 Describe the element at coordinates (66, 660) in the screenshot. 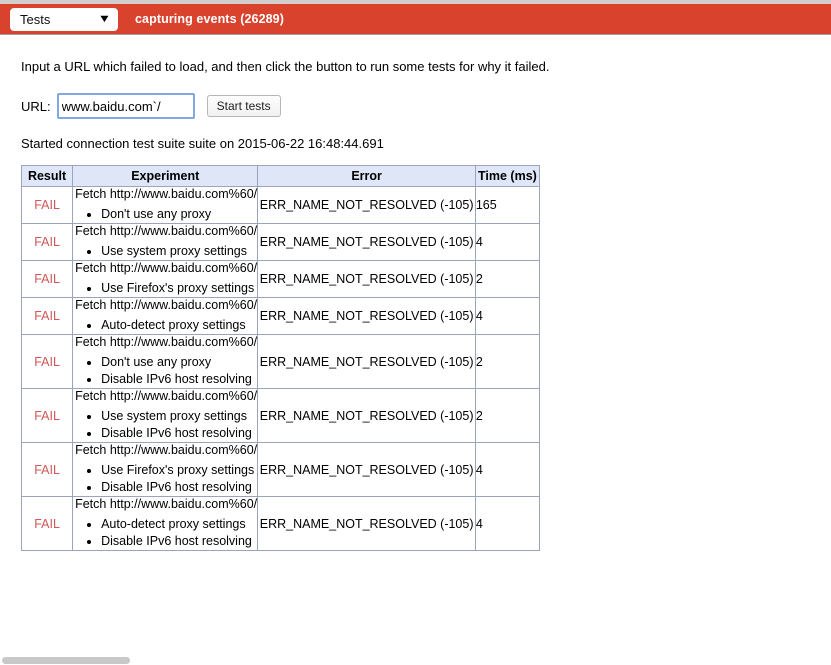

I see `horizontal-scrollbar-thumb` at that location.